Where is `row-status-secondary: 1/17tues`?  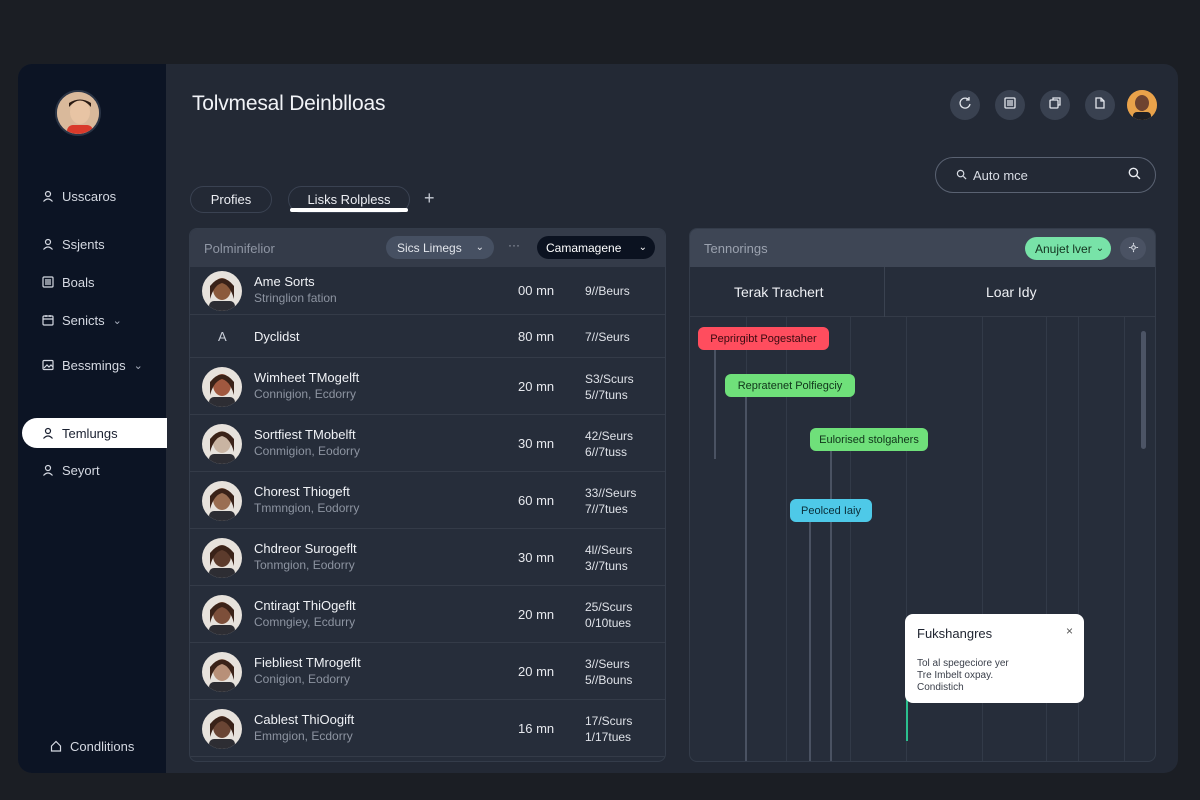
row-status-secondary: 1/17tues is located at coordinates (608, 737).